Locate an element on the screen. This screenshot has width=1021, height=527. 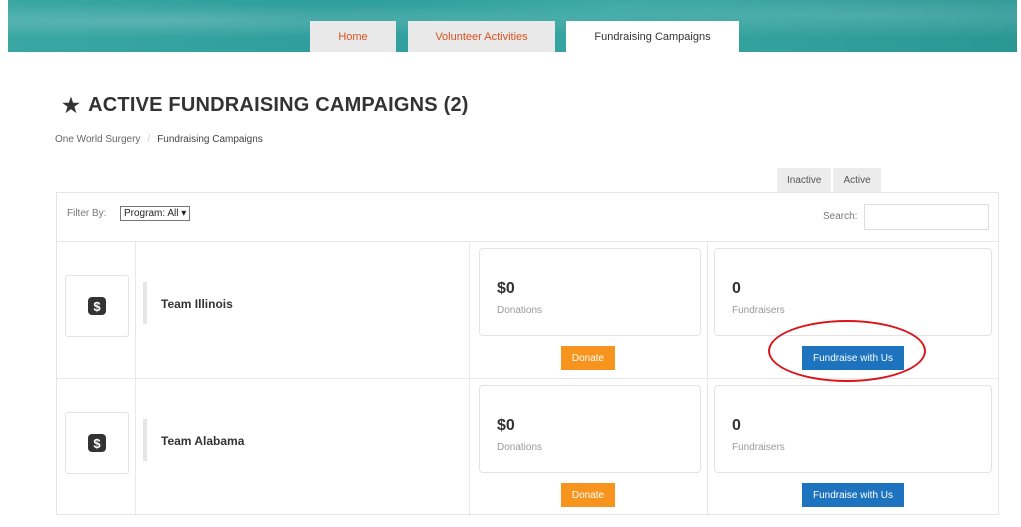
page-title: ★ ACTIVE FUNDRAISING CAMPAIGNS (2) is located at coordinates (265, 105).